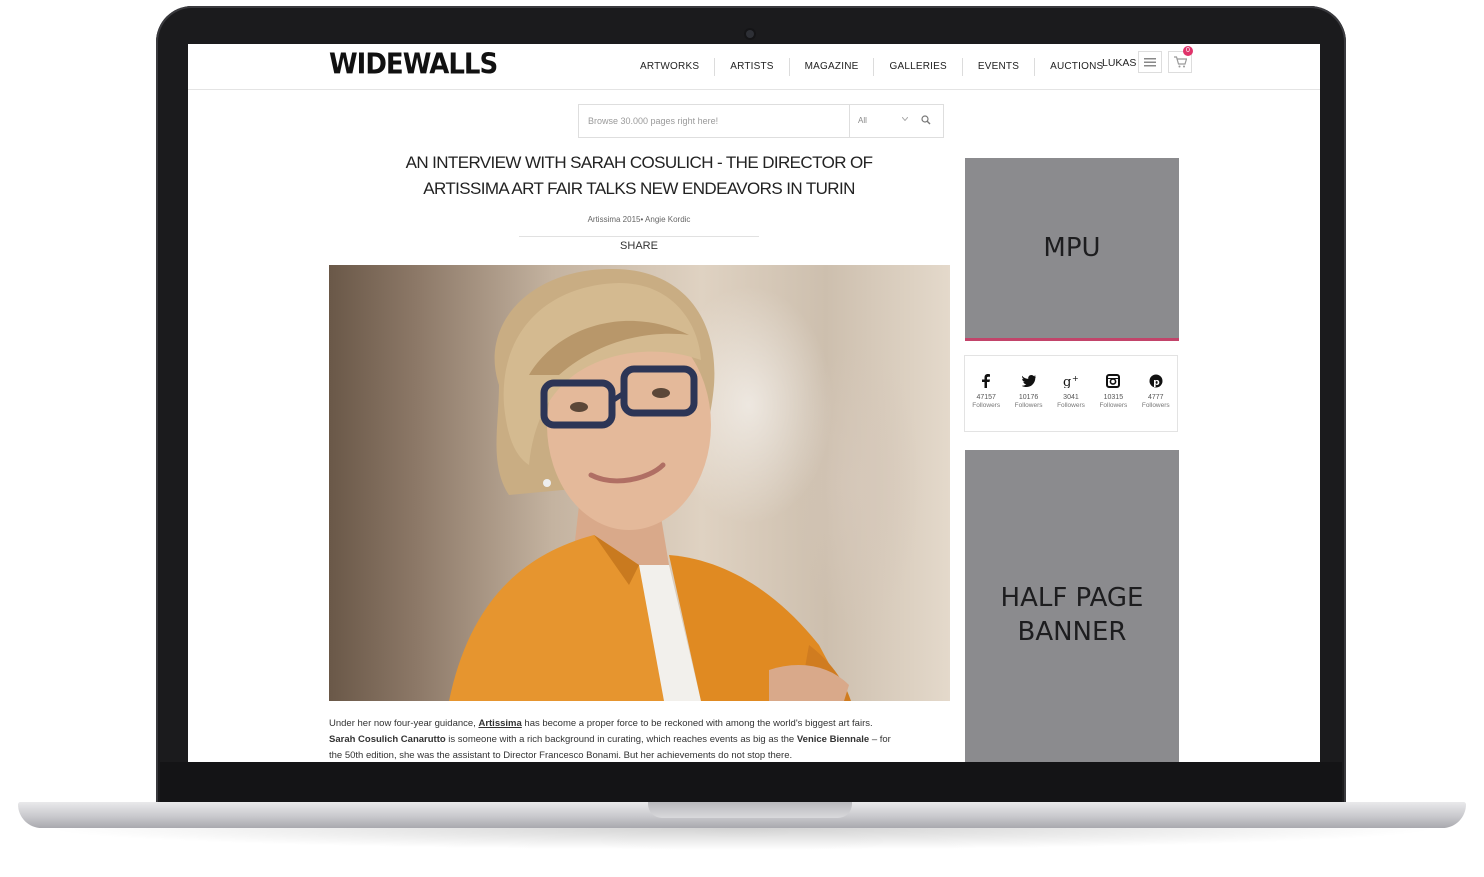 Image resolution: width=1484 pixels, height=877 pixels. I want to click on twitter-icon, so click(1028, 381).